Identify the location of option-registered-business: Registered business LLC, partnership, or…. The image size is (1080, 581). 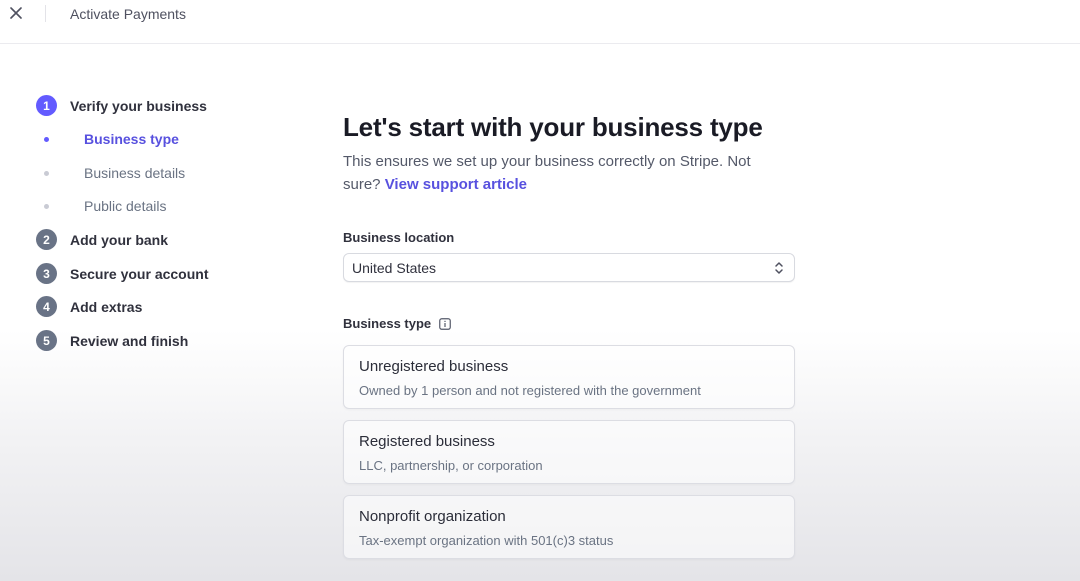
(569, 452).